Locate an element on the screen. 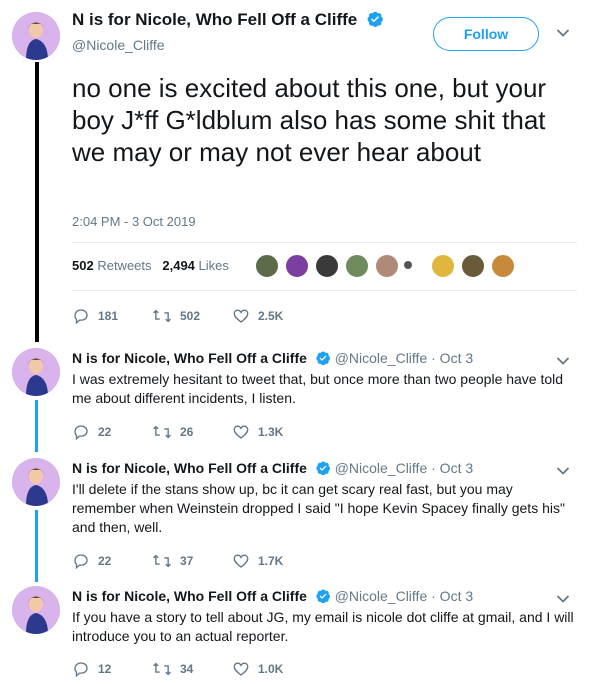 The width and height of the screenshot is (591, 684). reply-button: 181 is located at coordinates (112, 316).